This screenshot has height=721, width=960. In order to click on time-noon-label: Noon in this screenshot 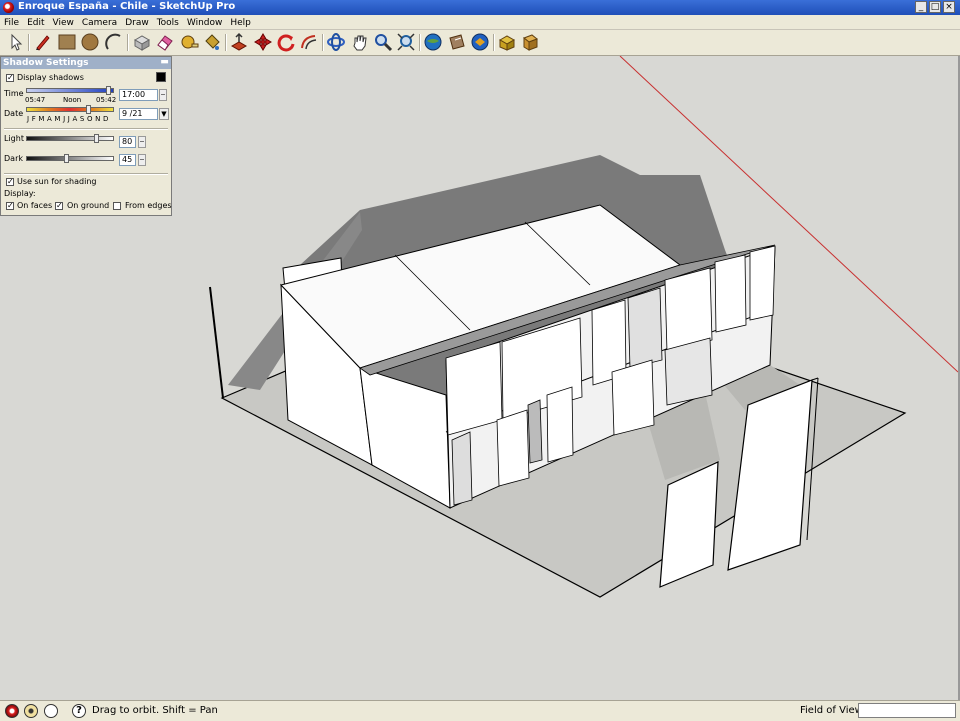, I will do `click(72, 100)`.